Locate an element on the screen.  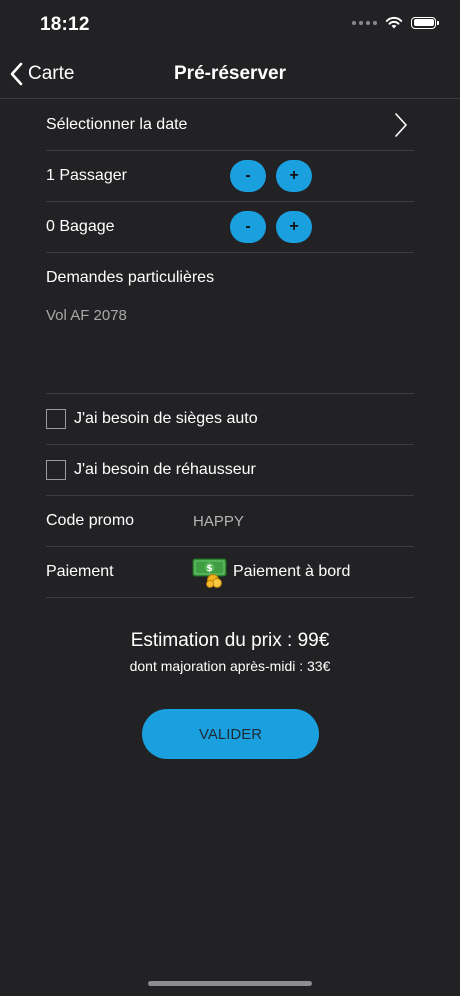
date-row: Sélectionner la date is located at coordinates (230, 125).